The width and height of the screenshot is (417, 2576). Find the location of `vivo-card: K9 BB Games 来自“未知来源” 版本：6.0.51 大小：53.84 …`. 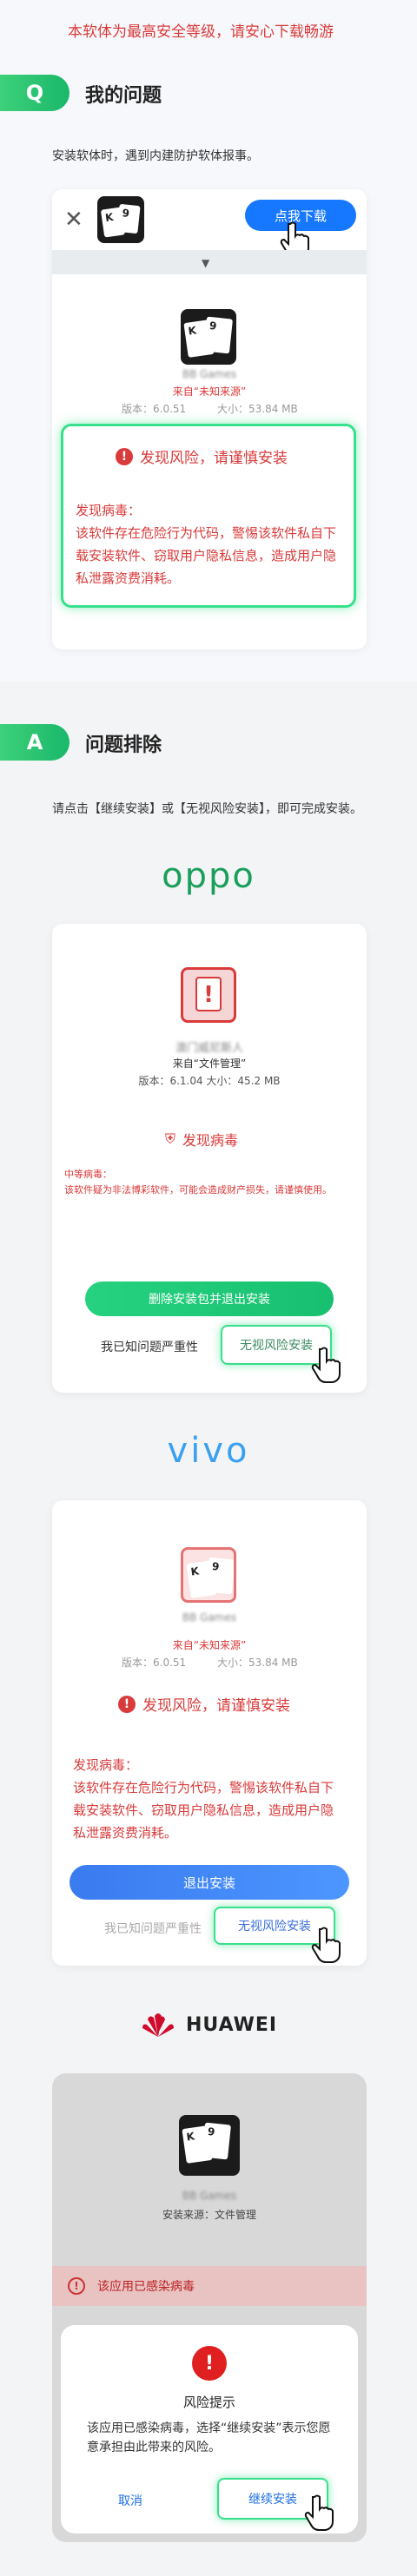

vivo-card: K9 BB Games 来自“未知来源” 版本：6.0.51 大小：53.84 … is located at coordinates (209, 1733).